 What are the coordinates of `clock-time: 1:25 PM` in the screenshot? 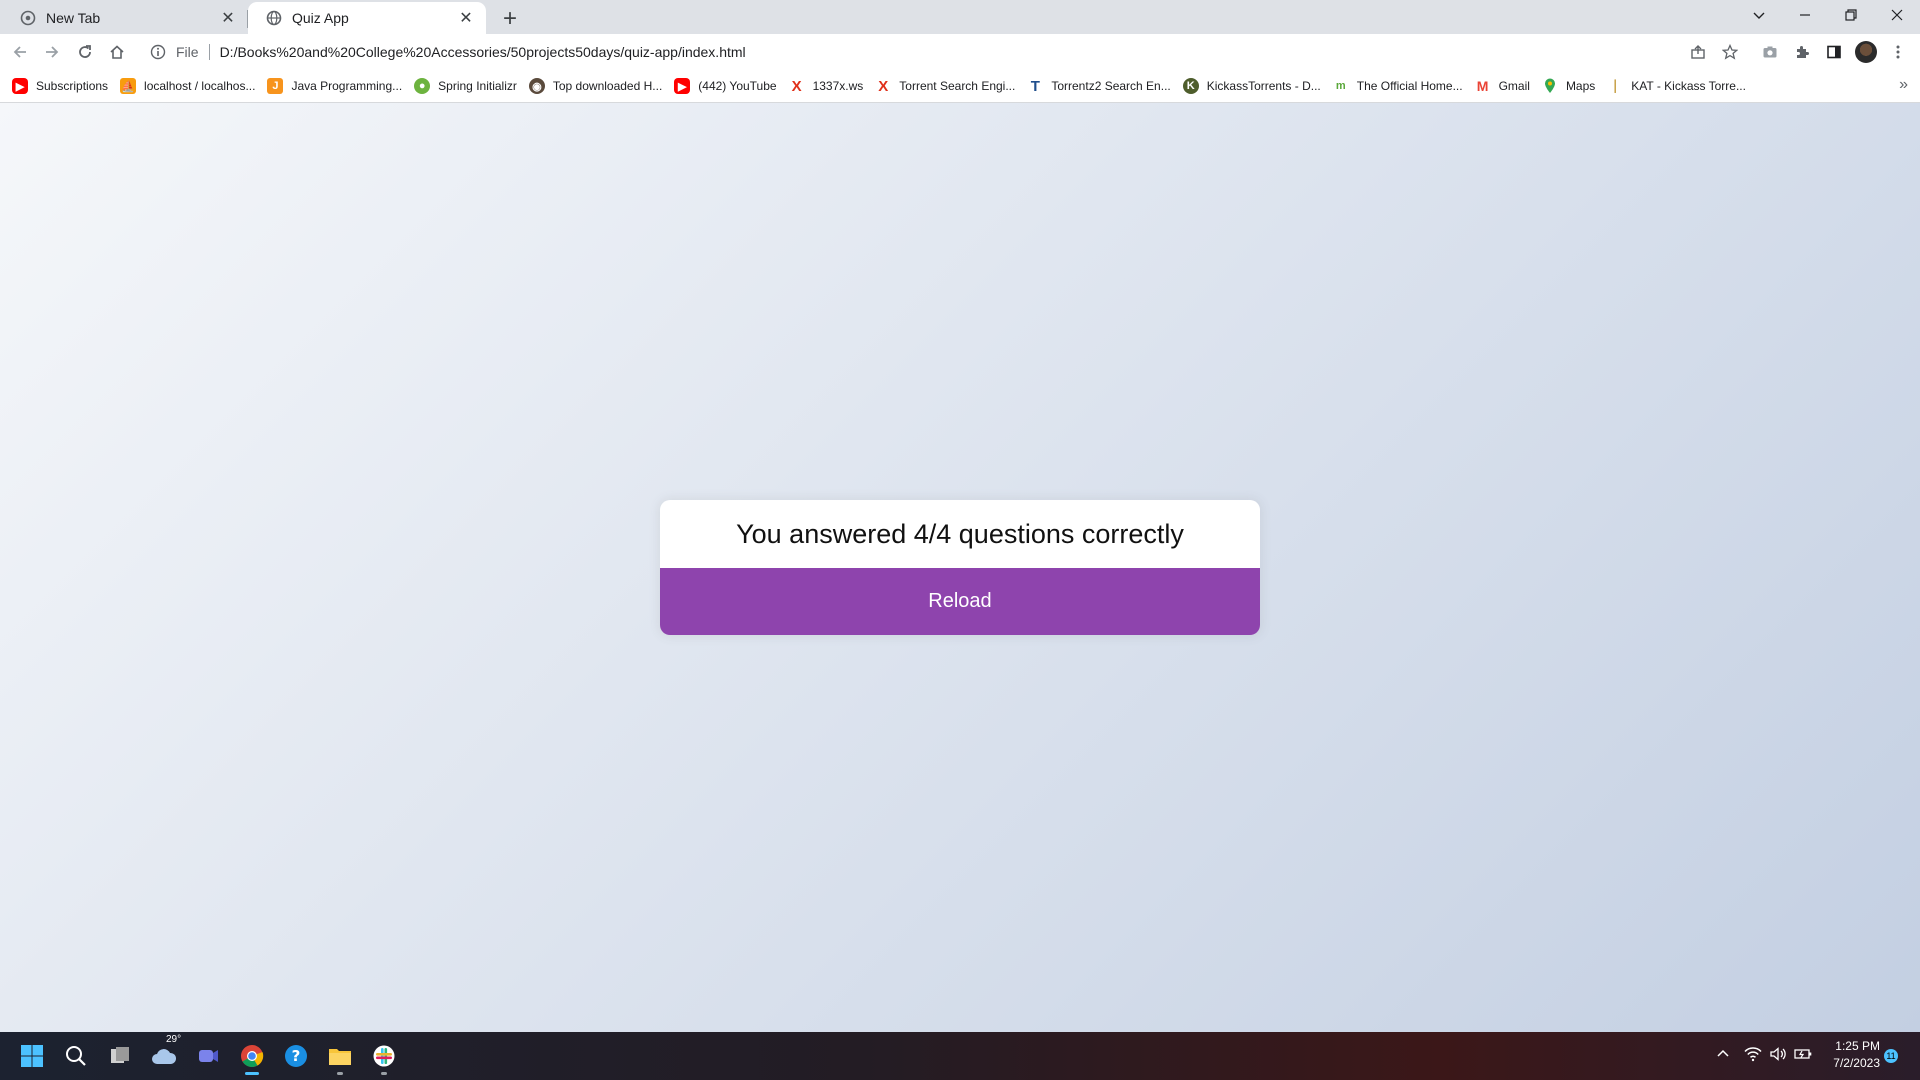 It's located at (1857, 1046).